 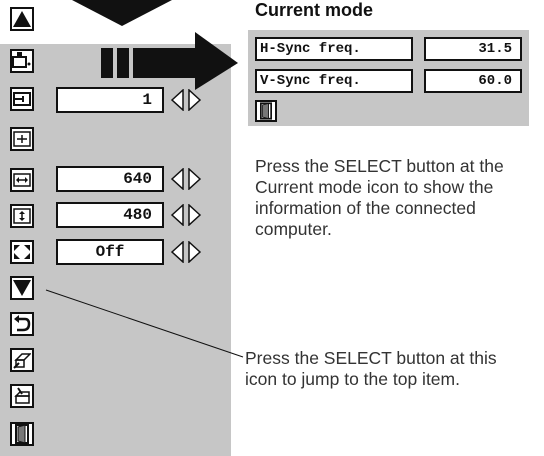 I want to click on h-sync-value: 31.5, so click(x=473, y=49).